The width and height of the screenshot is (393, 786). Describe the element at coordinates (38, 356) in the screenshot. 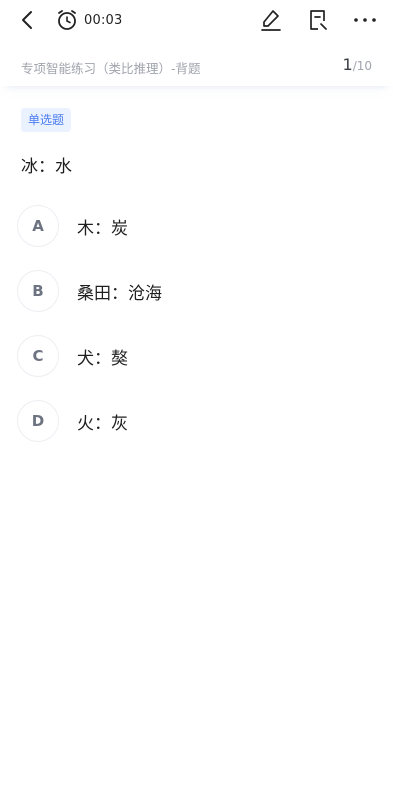

I see `option-letter: C` at that location.